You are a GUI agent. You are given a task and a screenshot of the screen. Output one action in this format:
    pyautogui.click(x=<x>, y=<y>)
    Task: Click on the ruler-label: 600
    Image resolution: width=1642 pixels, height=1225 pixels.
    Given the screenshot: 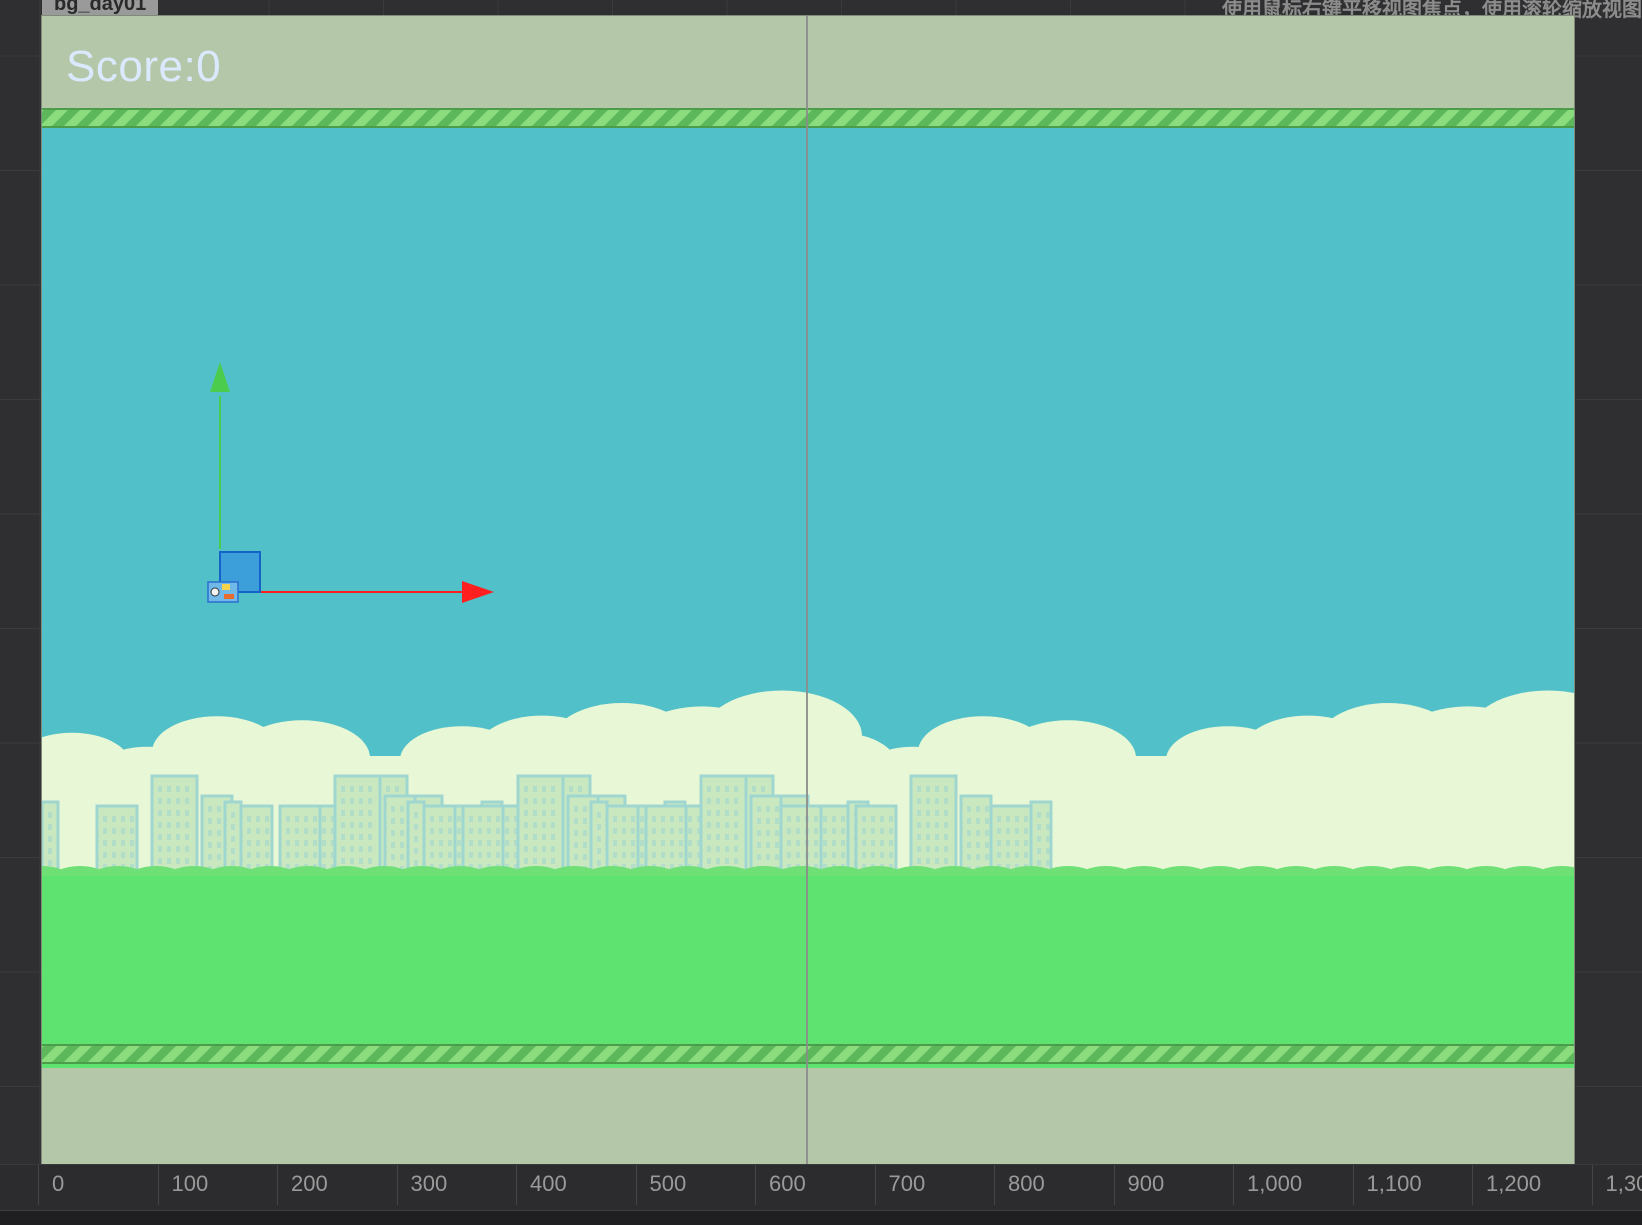 What is the action you would take?
    pyautogui.click(x=787, y=1184)
    